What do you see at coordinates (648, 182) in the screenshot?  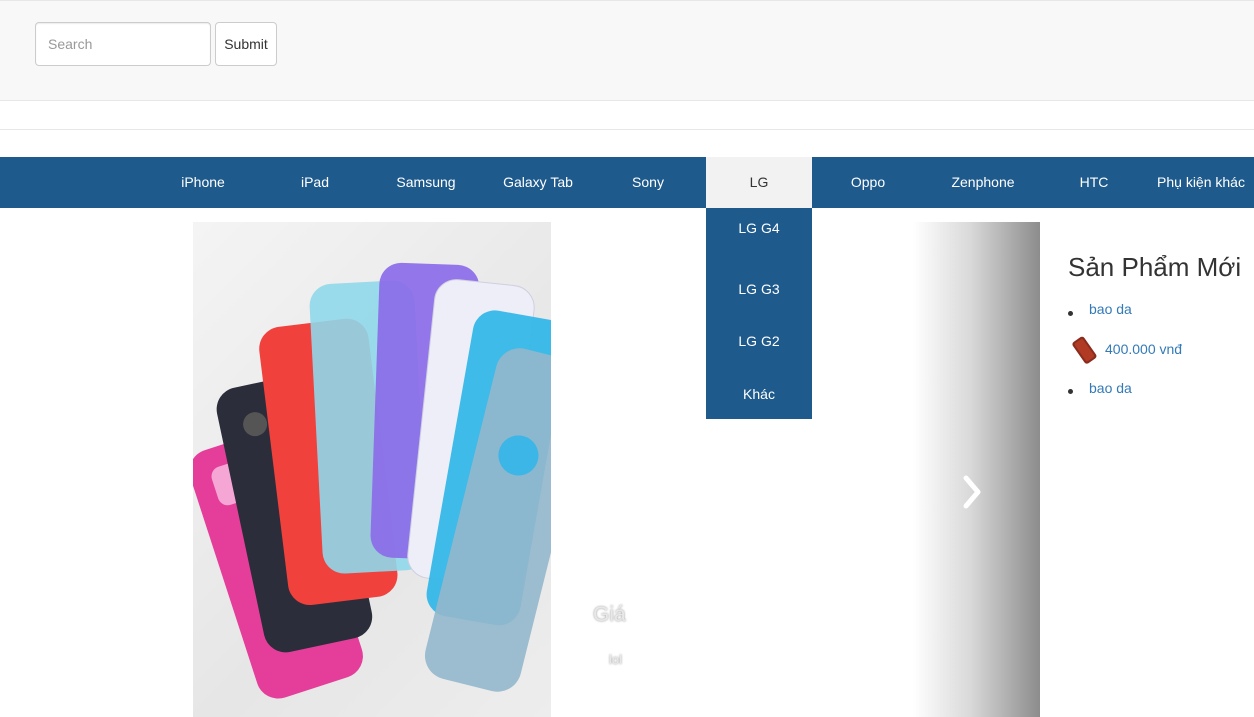 I see `nav-item-sony: Sony` at bounding box center [648, 182].